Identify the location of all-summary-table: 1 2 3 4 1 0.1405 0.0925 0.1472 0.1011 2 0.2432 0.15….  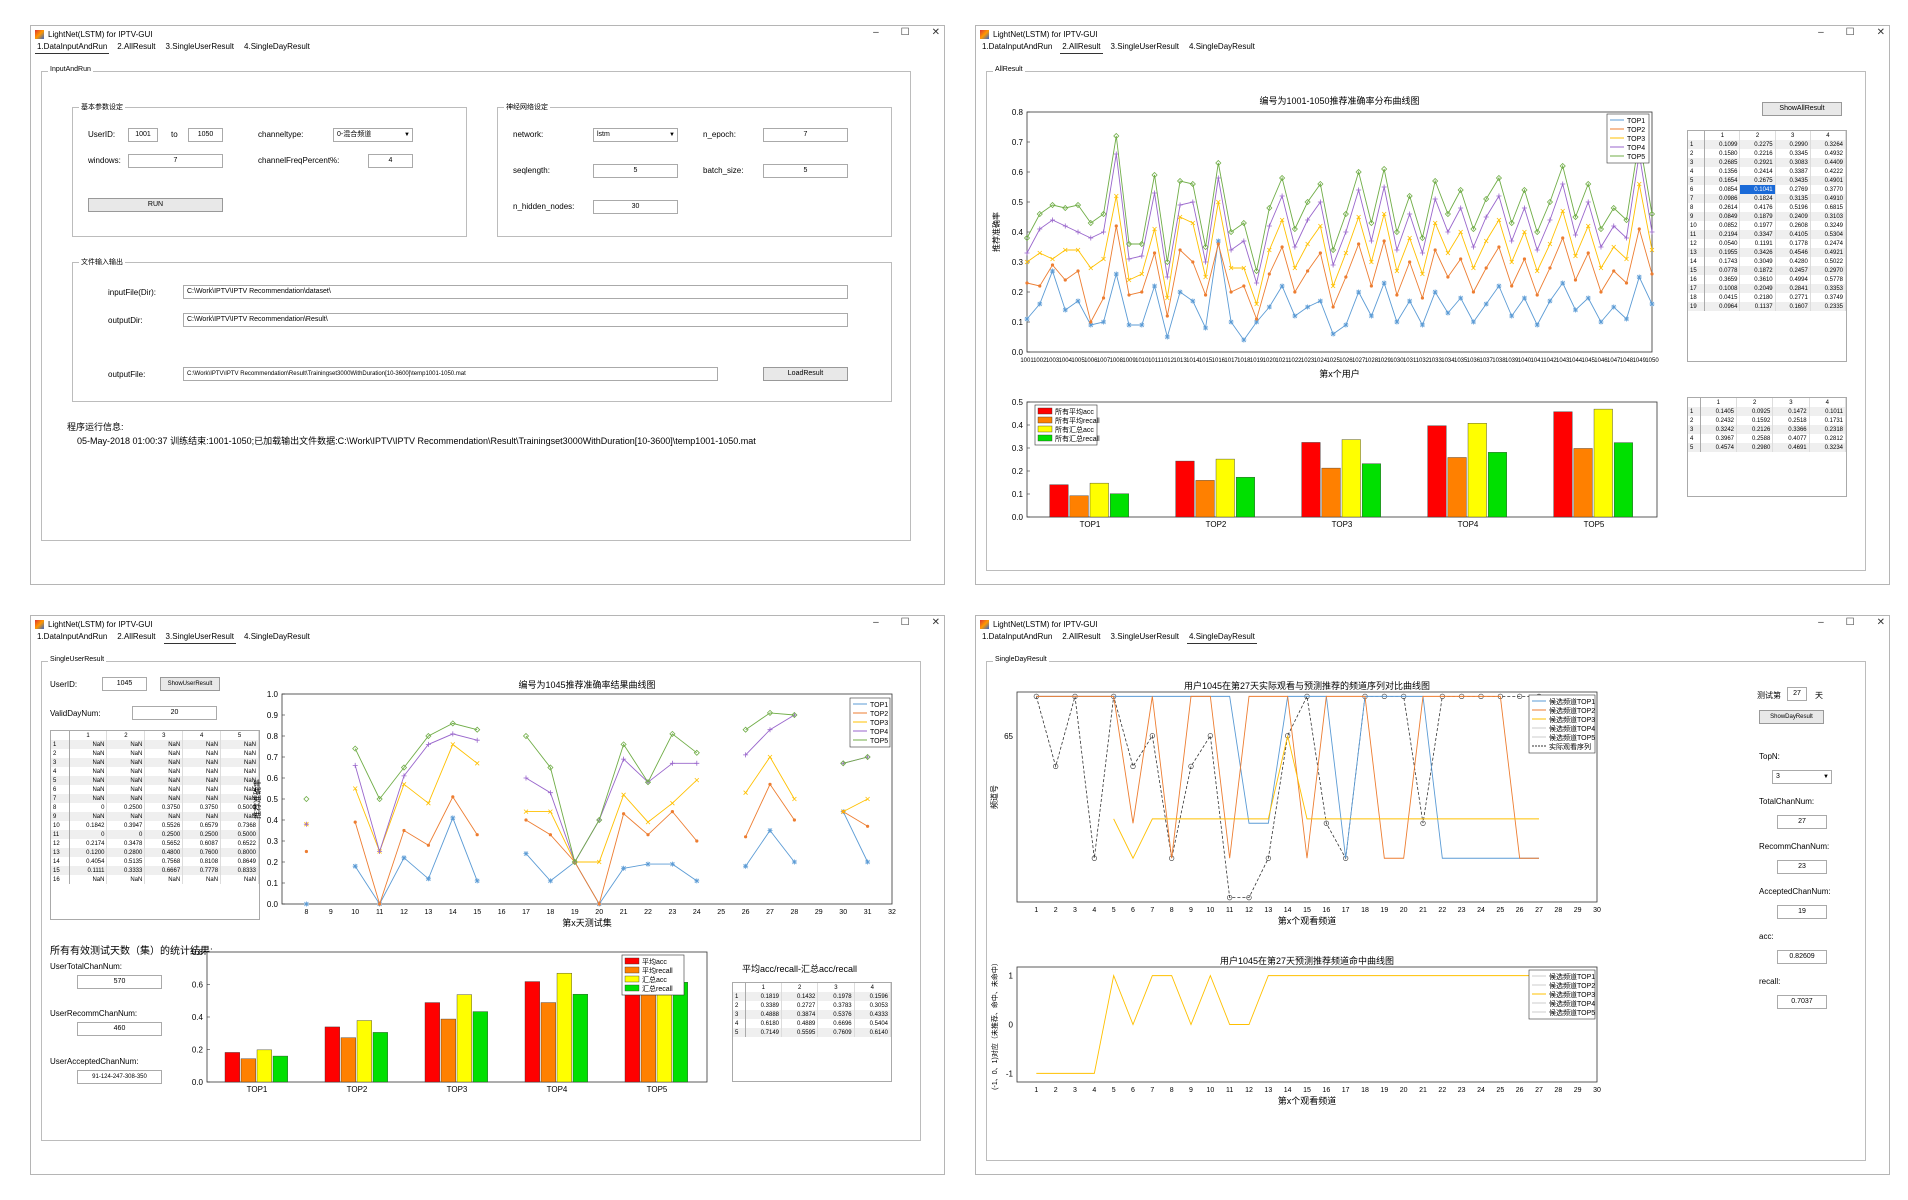
(1767, 447).